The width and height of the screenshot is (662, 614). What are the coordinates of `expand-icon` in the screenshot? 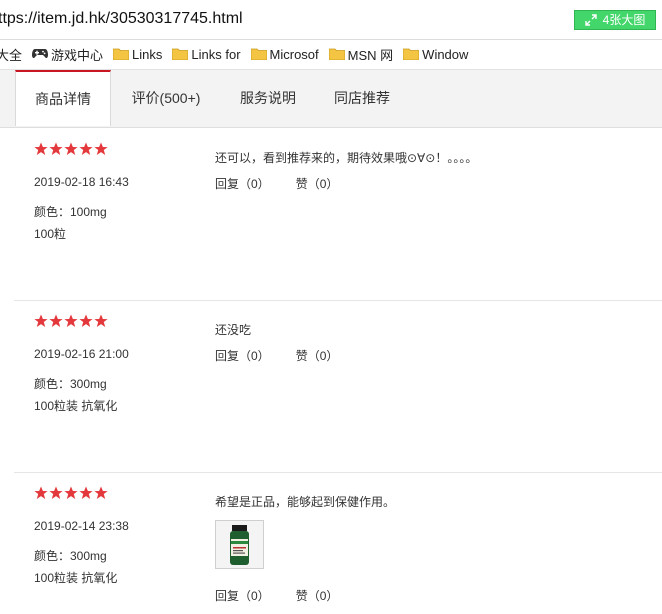 It's located at (590, 20).